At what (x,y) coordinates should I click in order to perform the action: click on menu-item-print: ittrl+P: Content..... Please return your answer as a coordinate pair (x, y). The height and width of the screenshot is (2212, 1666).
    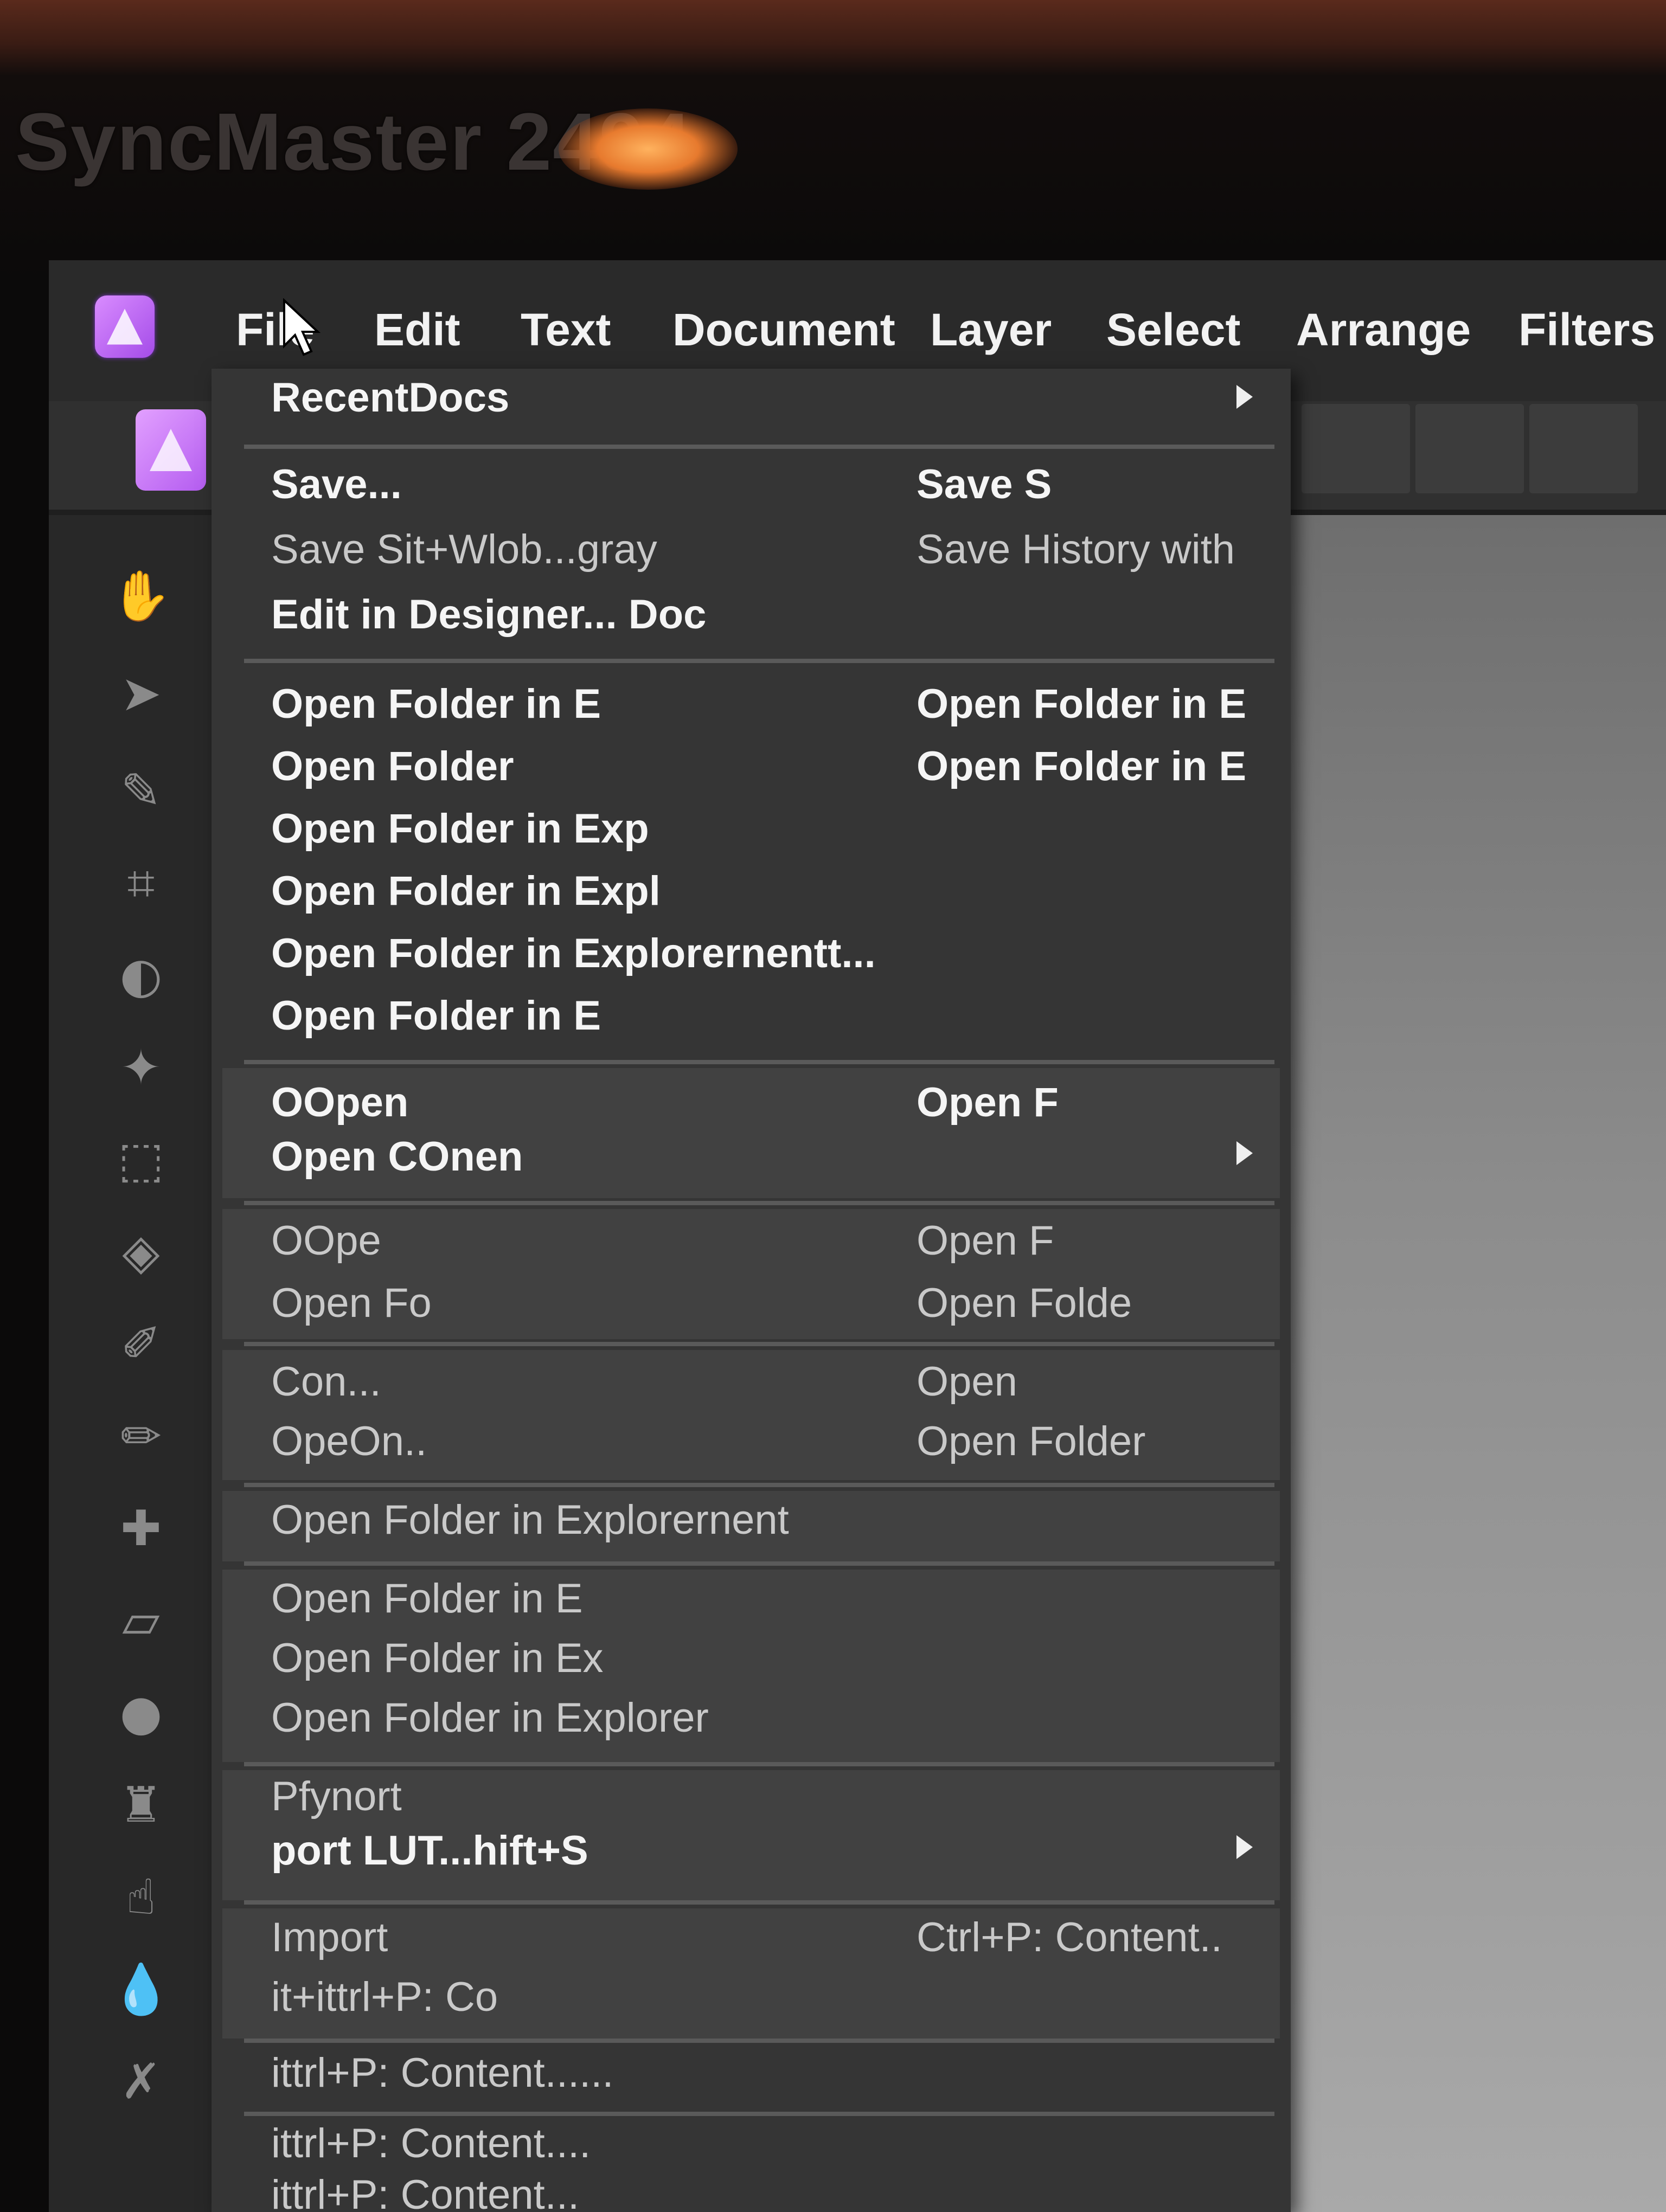
    Looking at the image, I should click on (431, 2143).